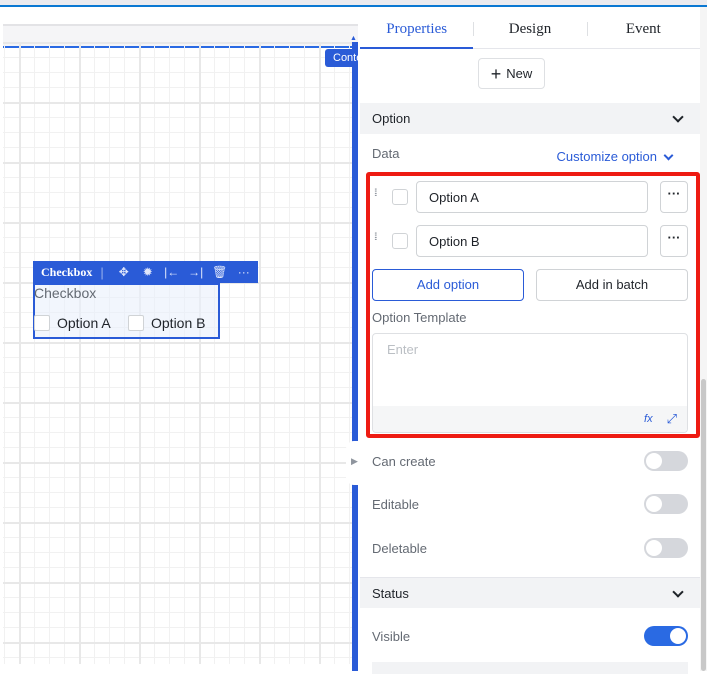 This screenshot has width=707, height=674. I want to click on option-section-header: Option, so click(530, 118).